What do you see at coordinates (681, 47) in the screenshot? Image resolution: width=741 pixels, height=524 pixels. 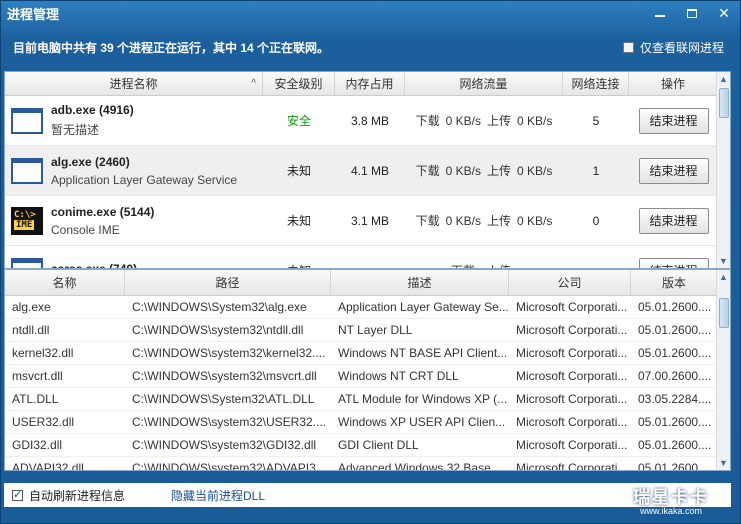 I see `network-only-label: 仅查看联网进程` at bounding box center [681, 47].